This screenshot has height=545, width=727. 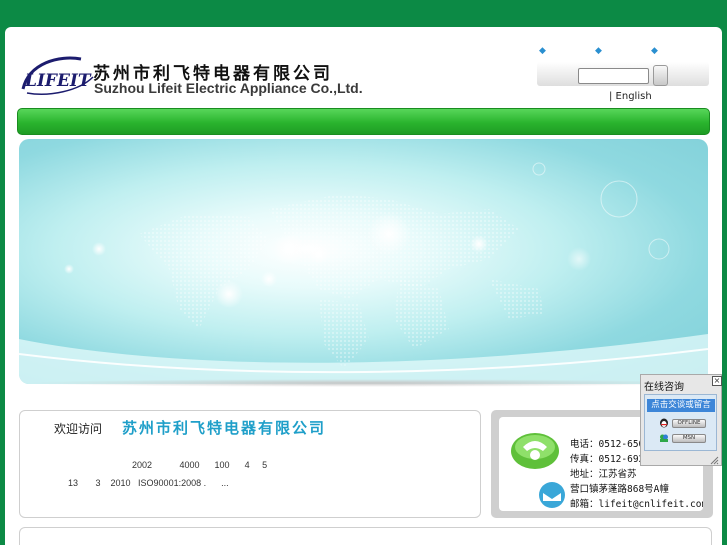 What do you see at coordinates (607, 444) in the screenshot?
I see `contact-phone: 电话：0512-650` at bounding box center [607, 444].